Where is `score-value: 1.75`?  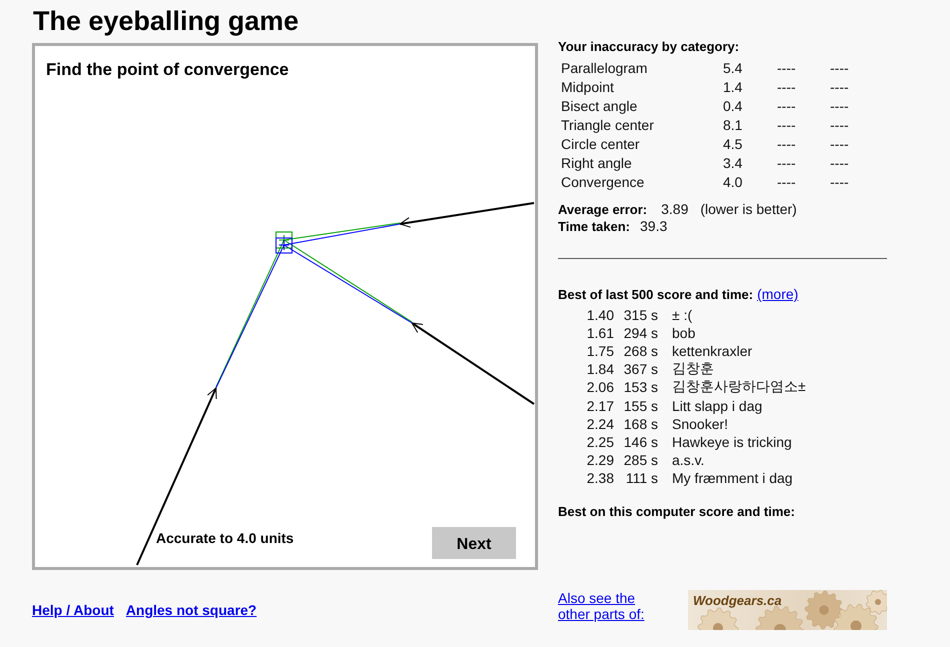 score-value: 1.75 is located at coordinates (600, 351).